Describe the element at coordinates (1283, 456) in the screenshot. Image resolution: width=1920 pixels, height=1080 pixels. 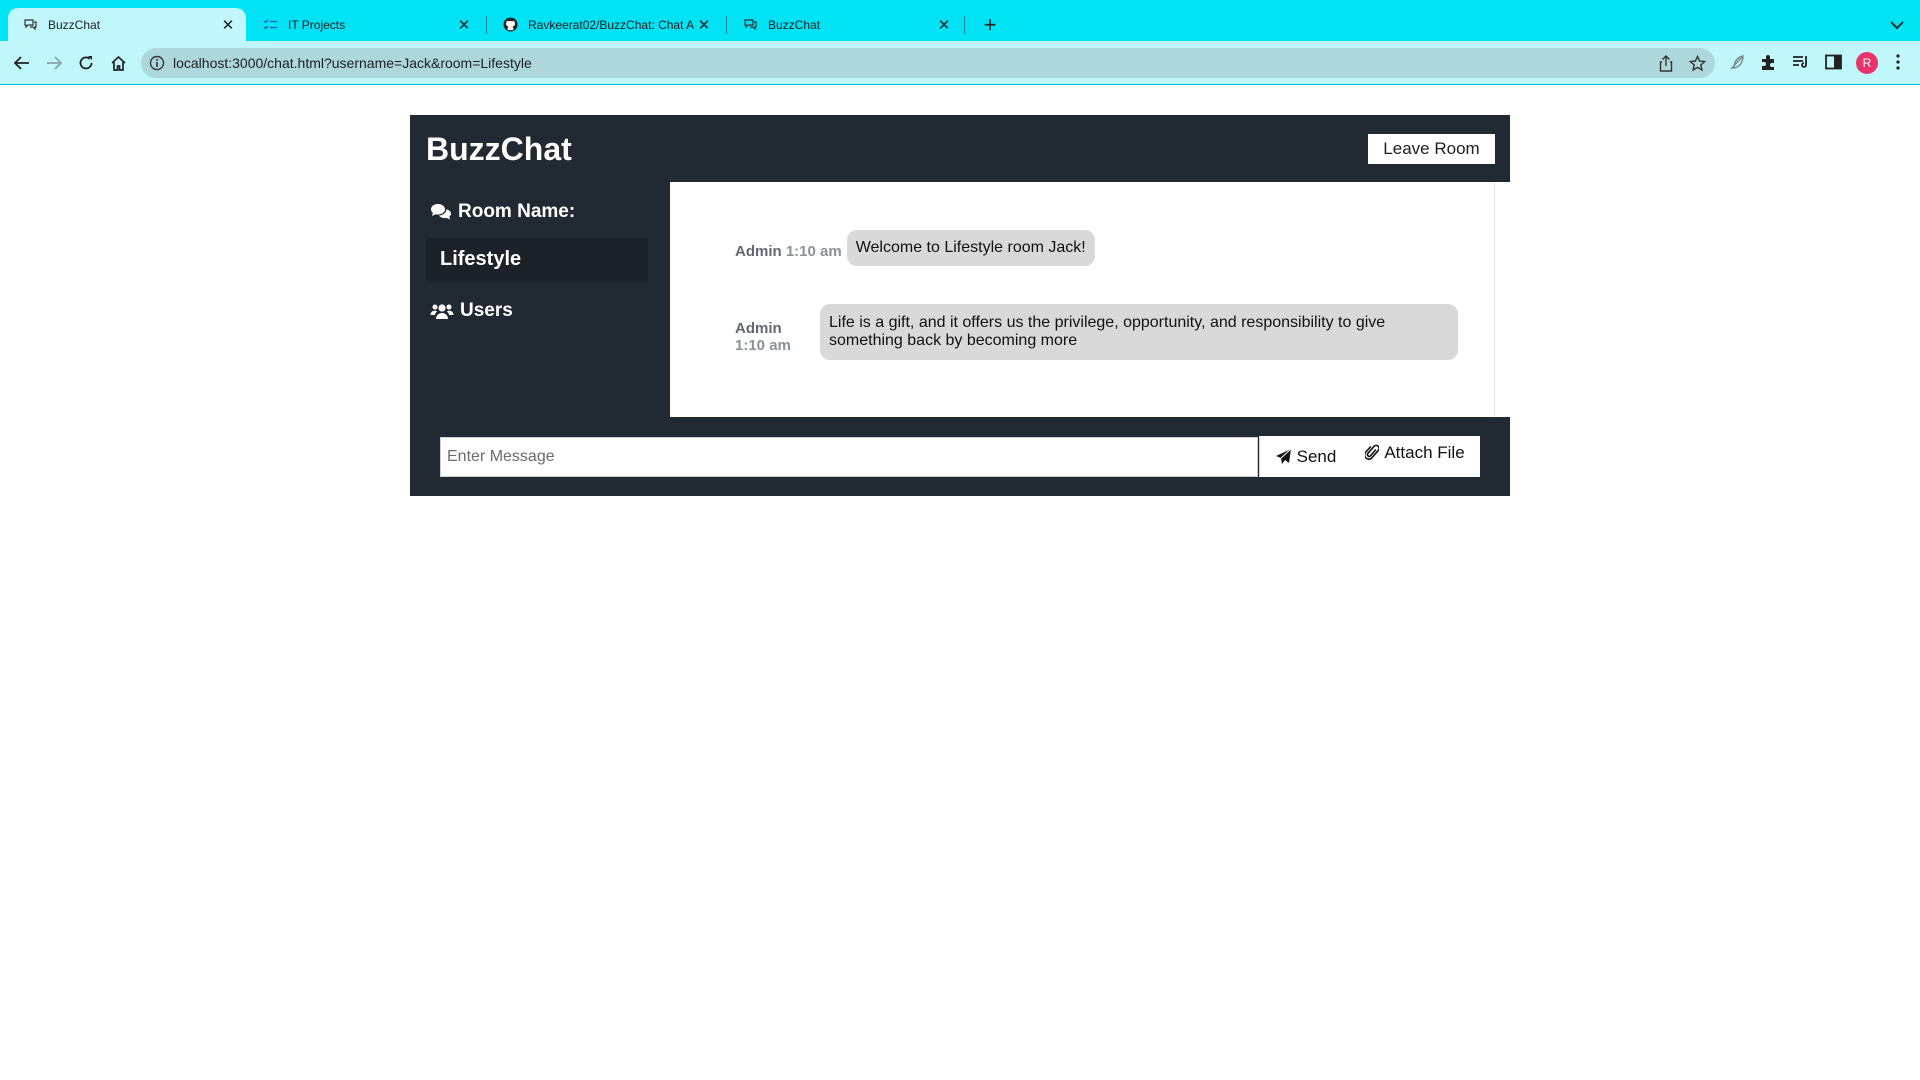
I see `paper-plane-icon` at that location.